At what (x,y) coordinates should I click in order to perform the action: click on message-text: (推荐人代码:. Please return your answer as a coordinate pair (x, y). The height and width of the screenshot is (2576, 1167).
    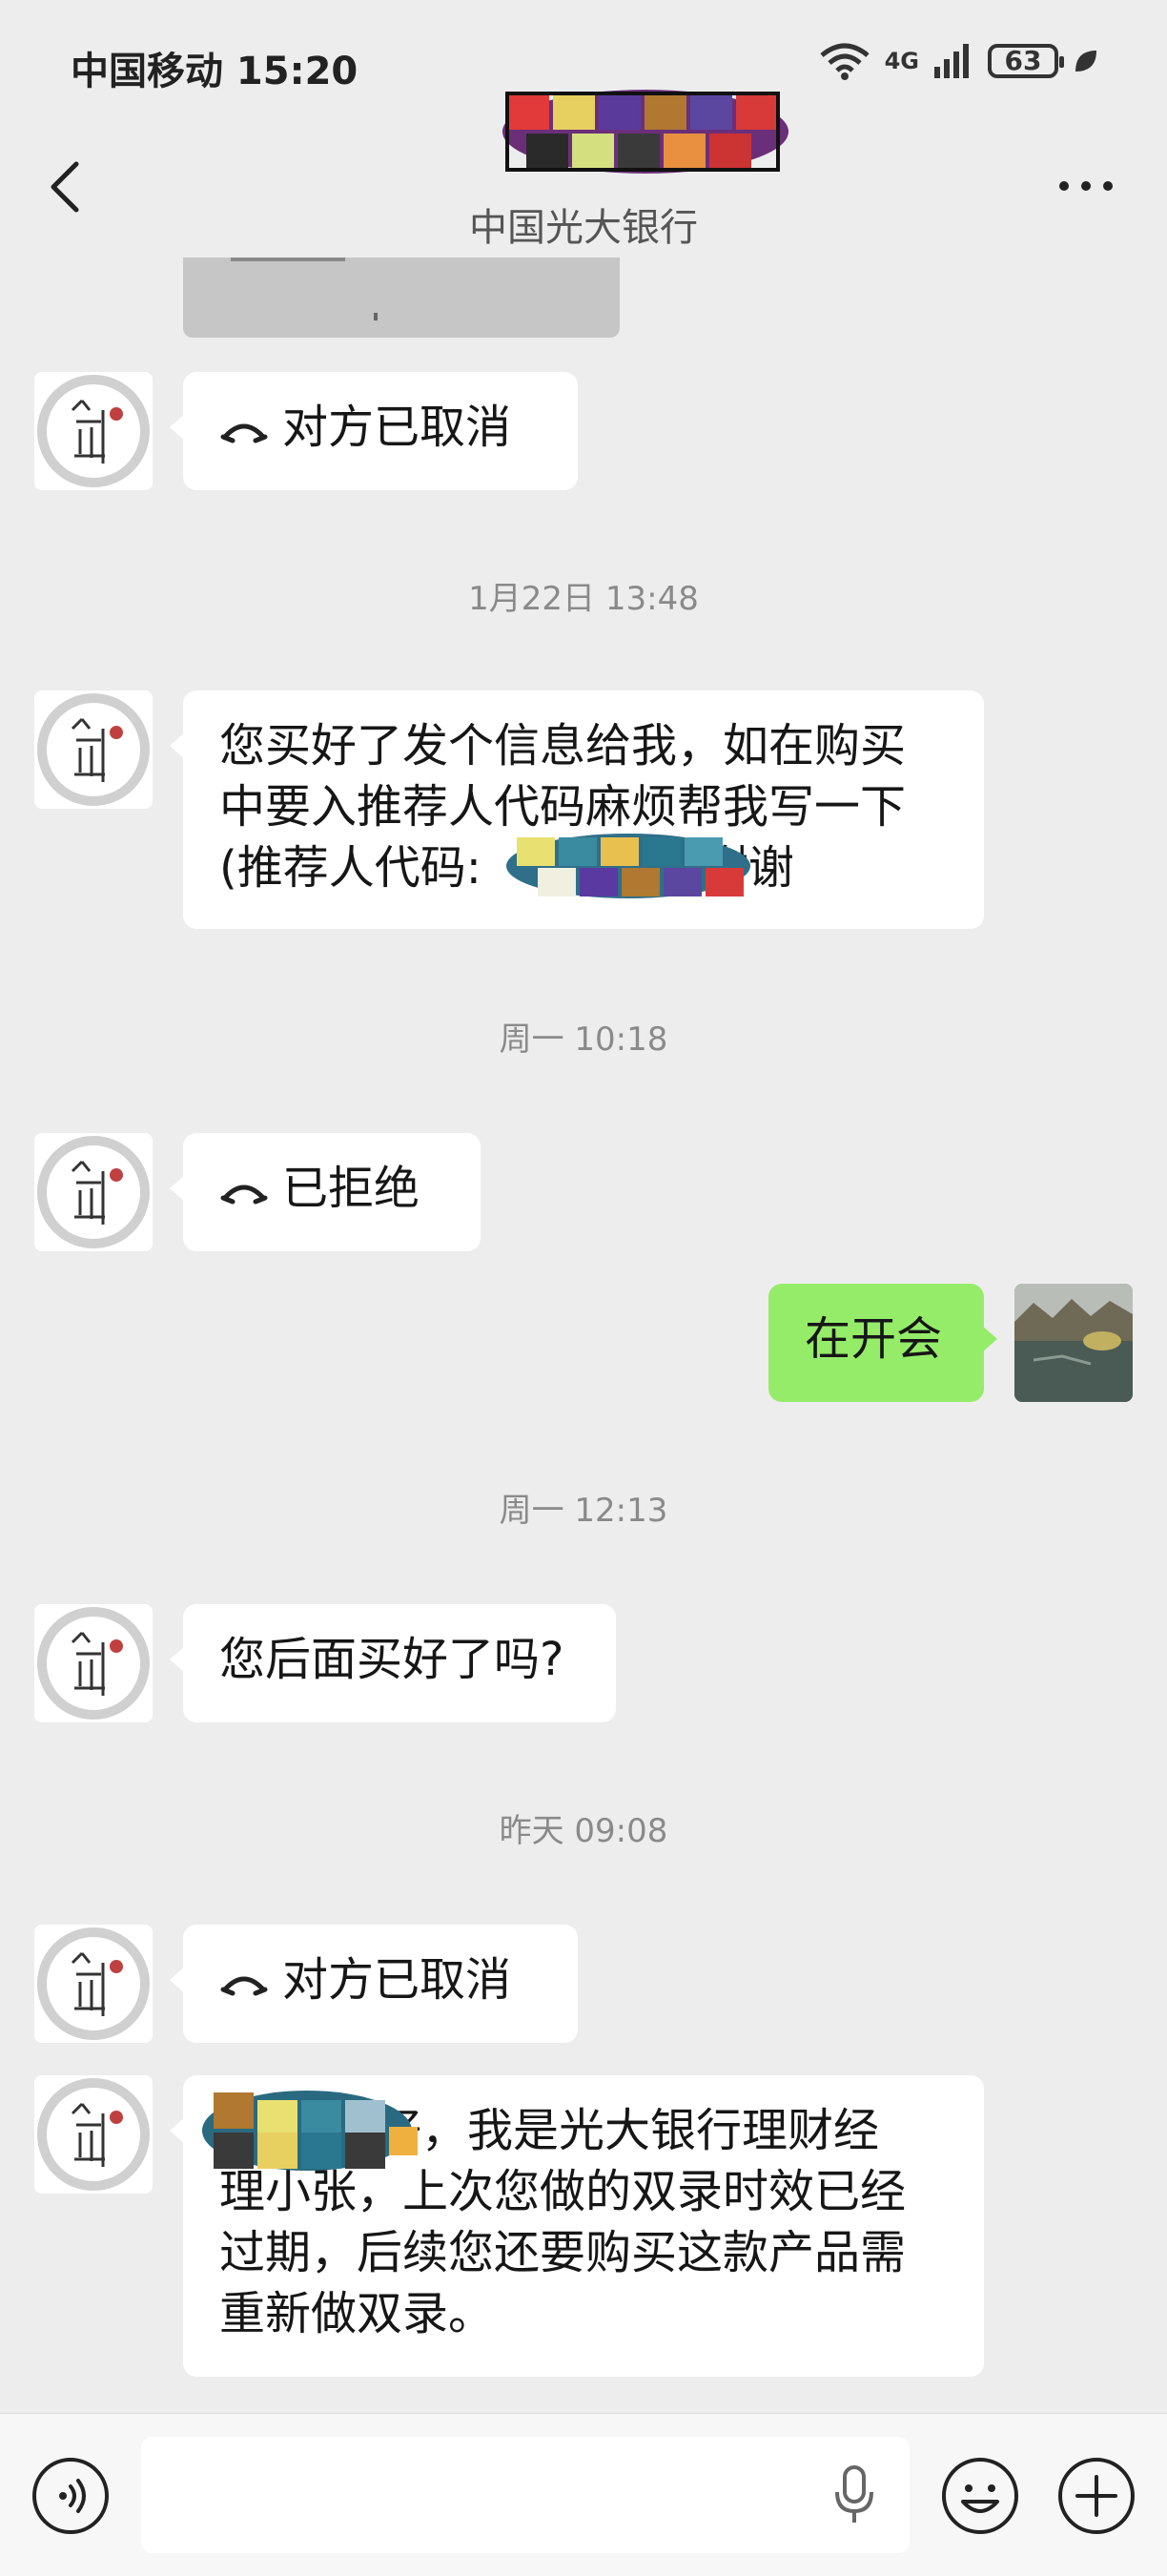
    Looking at the image, I should click on (350, 868).